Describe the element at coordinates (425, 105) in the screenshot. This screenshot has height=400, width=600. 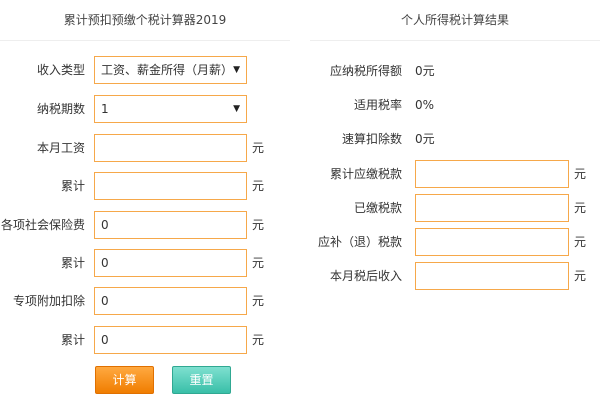
I see `tax-rate-value: 0%` at that location.